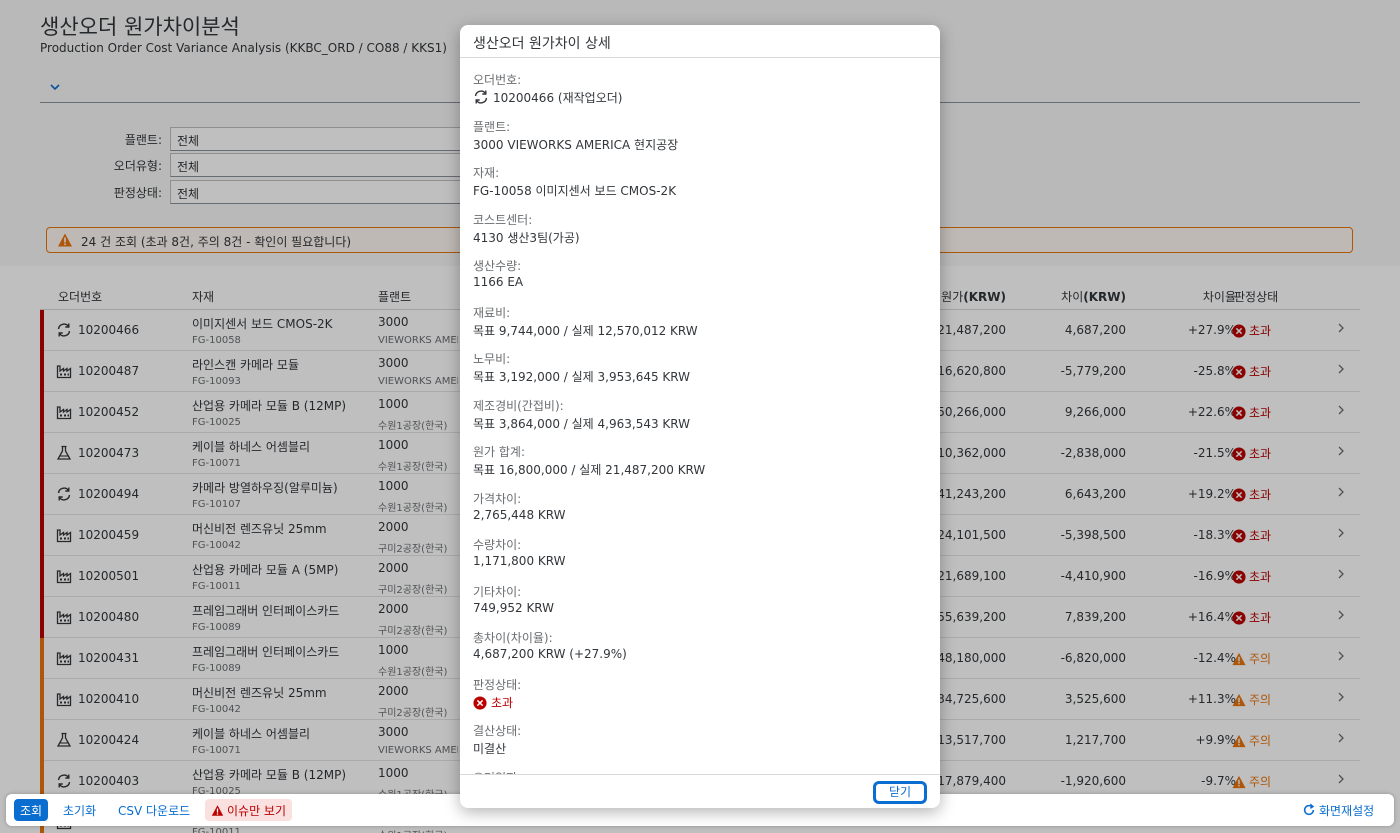 The width and height of the screenshot is (1400, 833). I want to click on issues-only-label: 이슈만 보기, so click(257, 811).